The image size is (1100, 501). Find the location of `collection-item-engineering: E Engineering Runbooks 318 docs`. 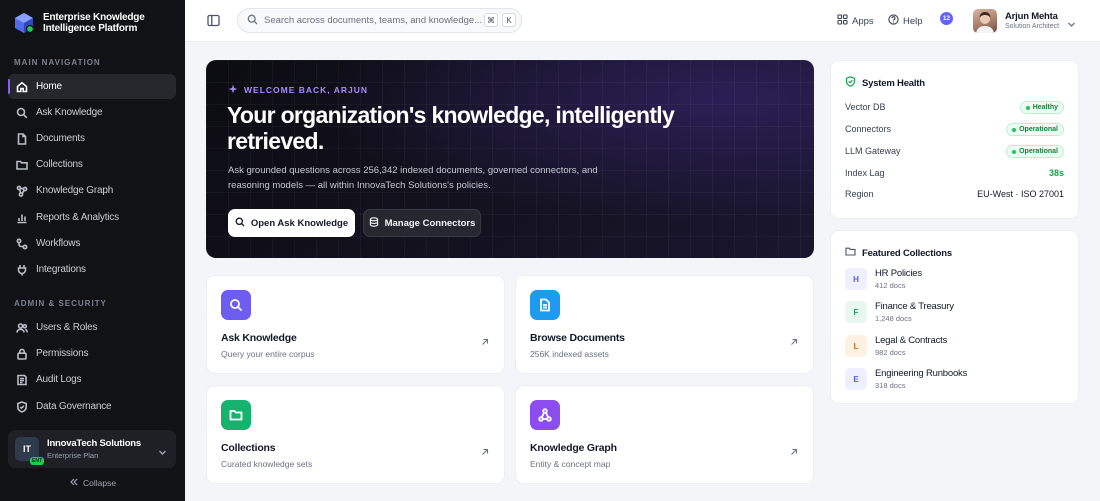

collection-item-engineering: E Engineering Runbooks 318 docs is located at coordinates (955, 379).